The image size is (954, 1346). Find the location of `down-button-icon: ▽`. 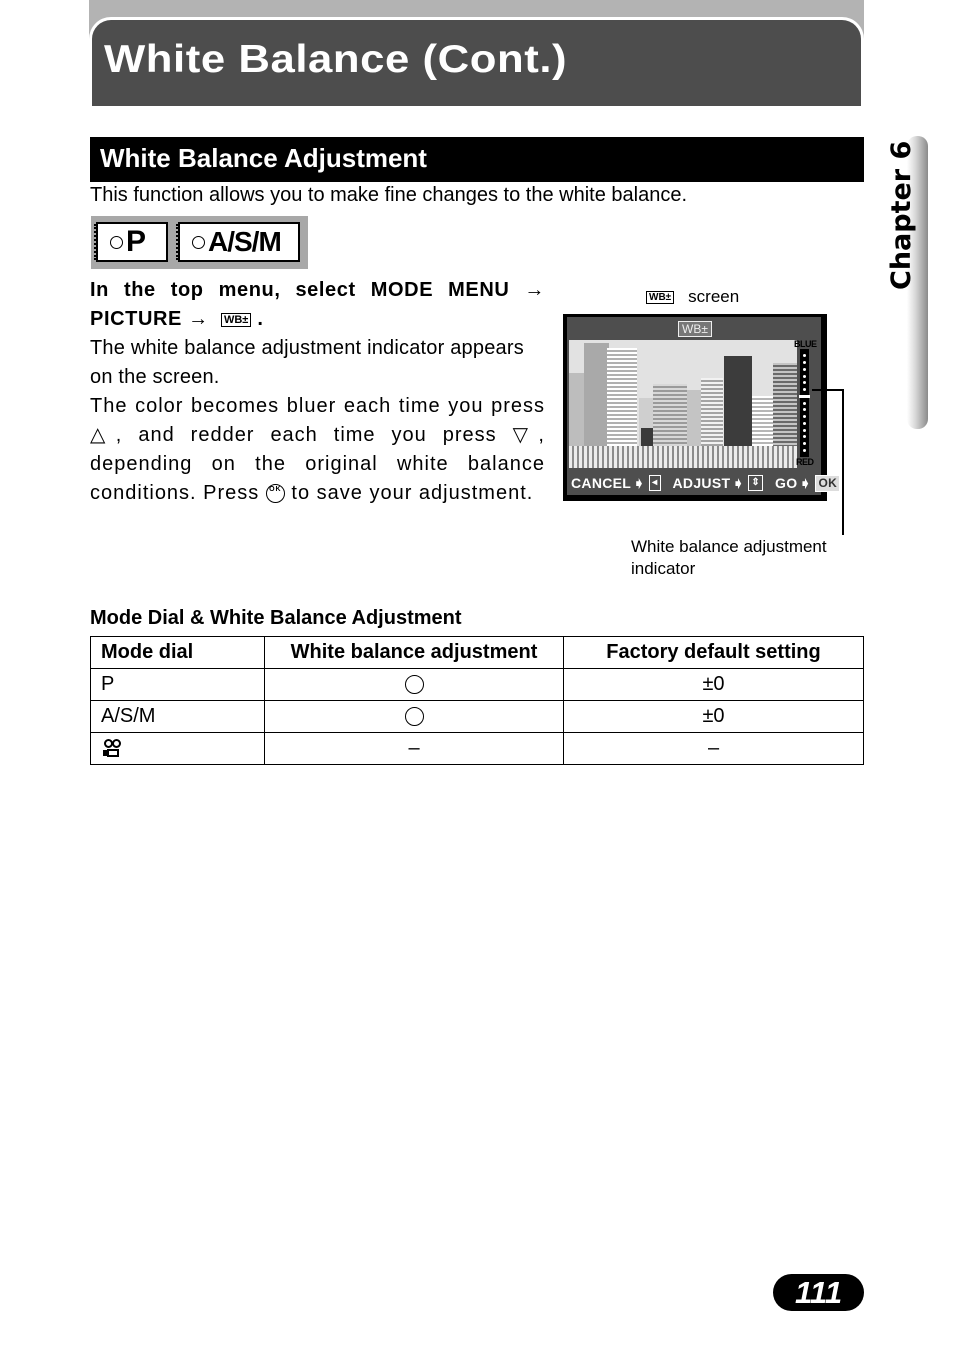

down-button-icon: ▽ is located at coordinates (525, 435).